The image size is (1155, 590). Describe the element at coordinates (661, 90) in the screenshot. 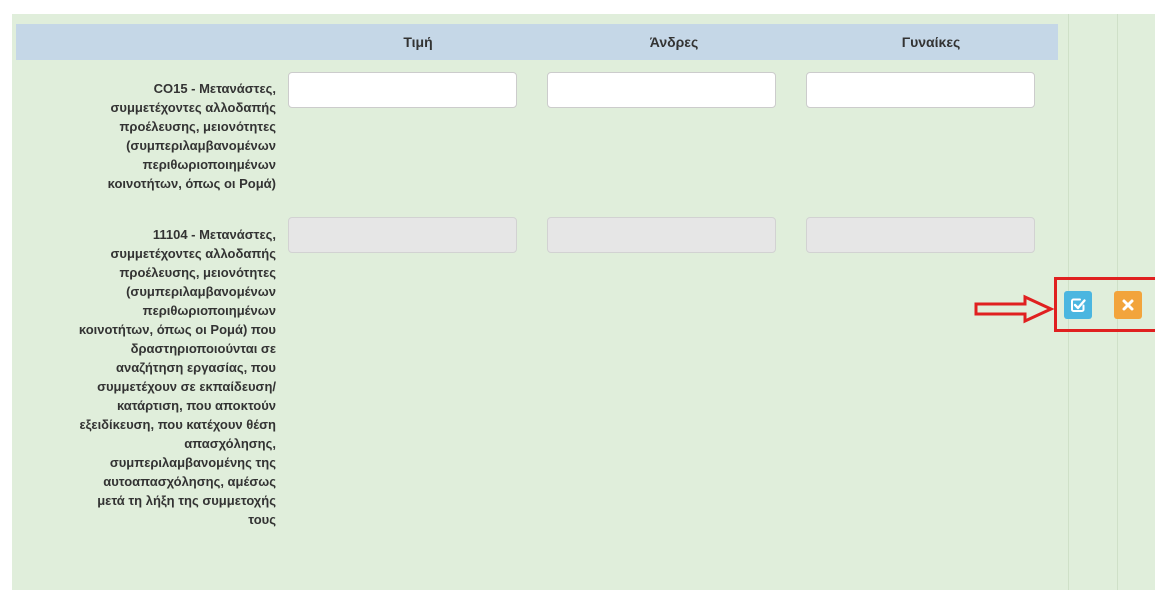

I see `co15-men-input` at that location.